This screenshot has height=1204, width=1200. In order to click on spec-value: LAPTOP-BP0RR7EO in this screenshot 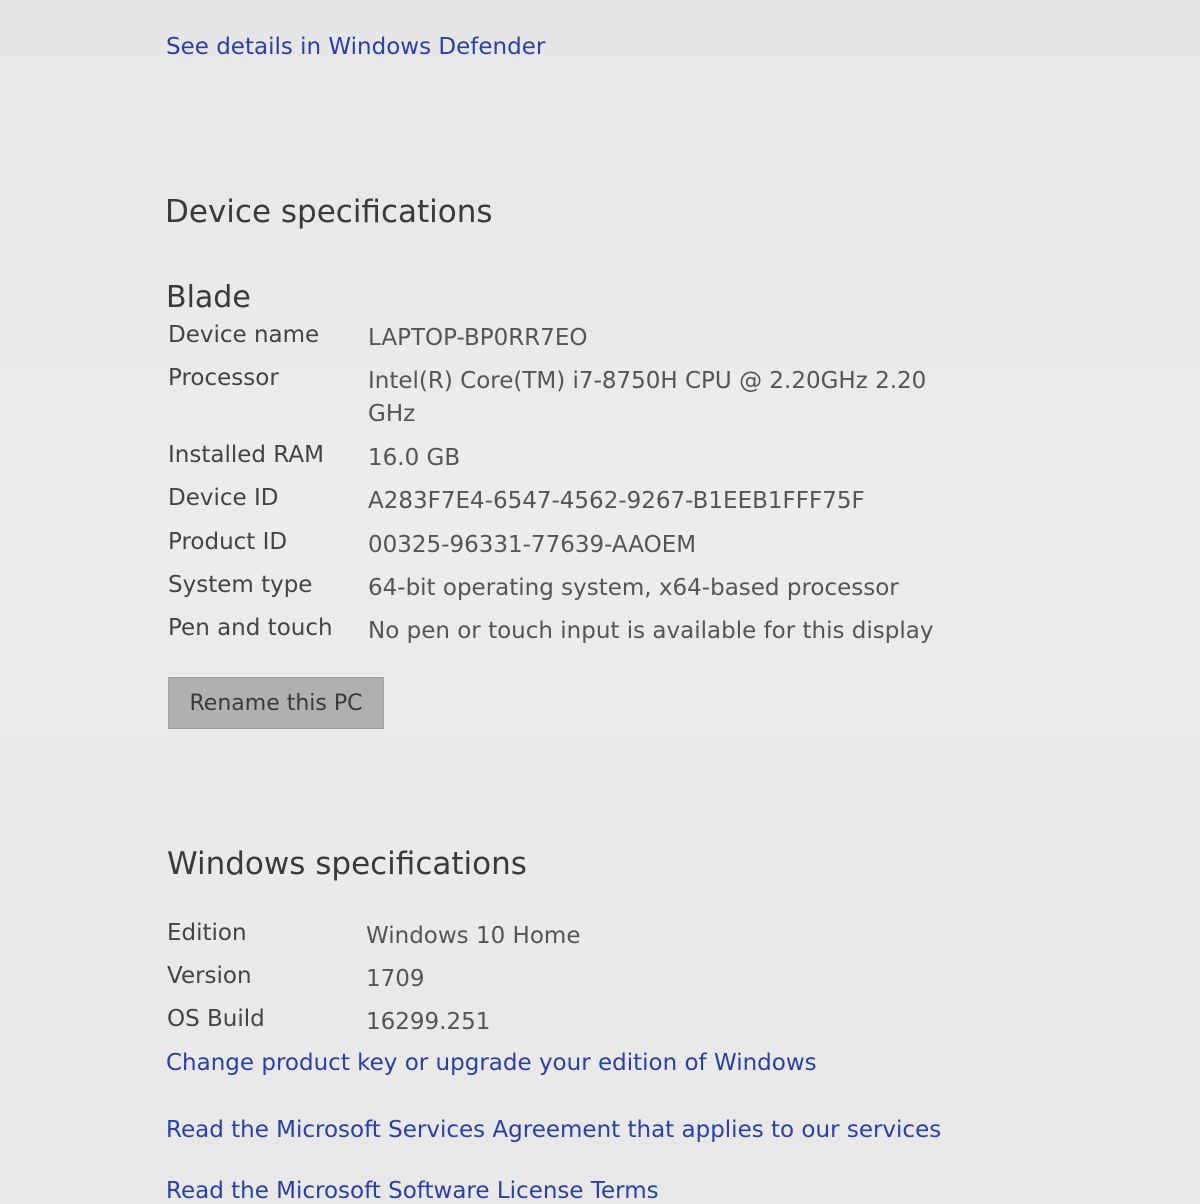, I will do `click(478, 338)`.